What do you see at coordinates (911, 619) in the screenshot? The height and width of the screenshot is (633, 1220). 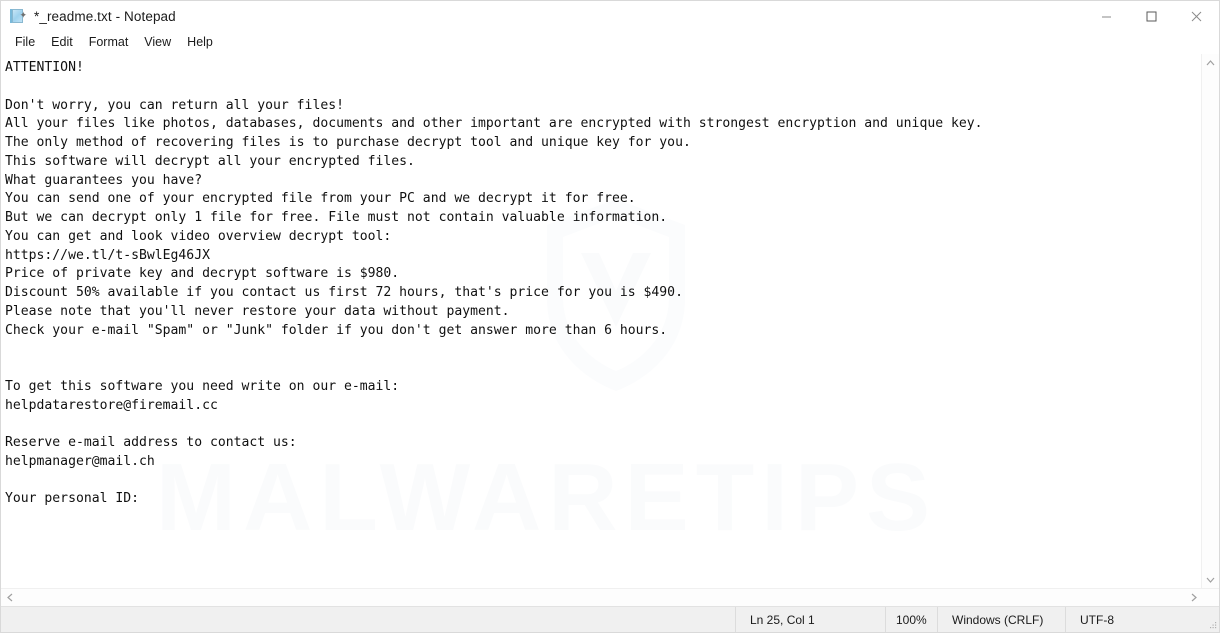 I see `status-zoom-level: 100%` at bounding box center [911, 619].